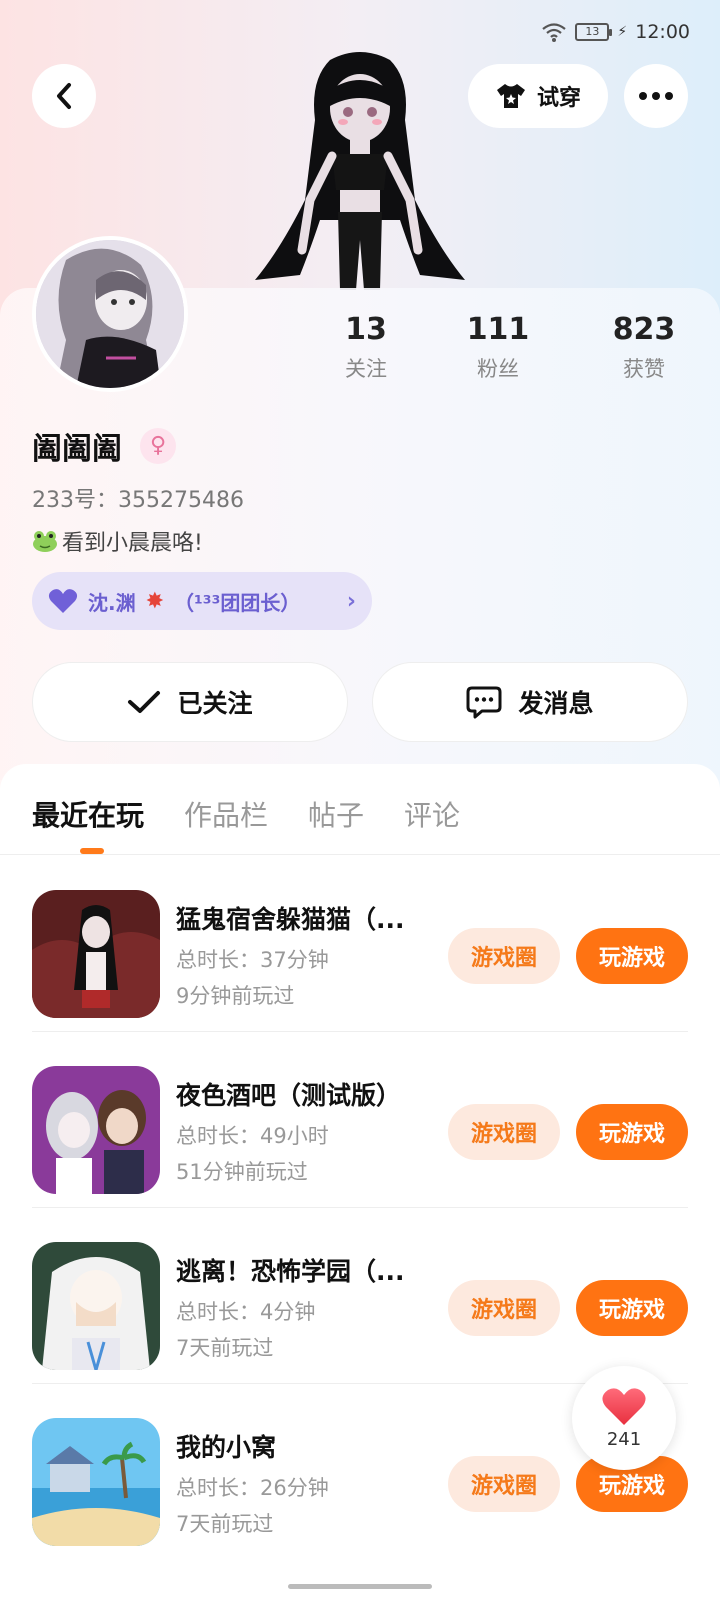  I want to click on more-icon, so click(656, 96).